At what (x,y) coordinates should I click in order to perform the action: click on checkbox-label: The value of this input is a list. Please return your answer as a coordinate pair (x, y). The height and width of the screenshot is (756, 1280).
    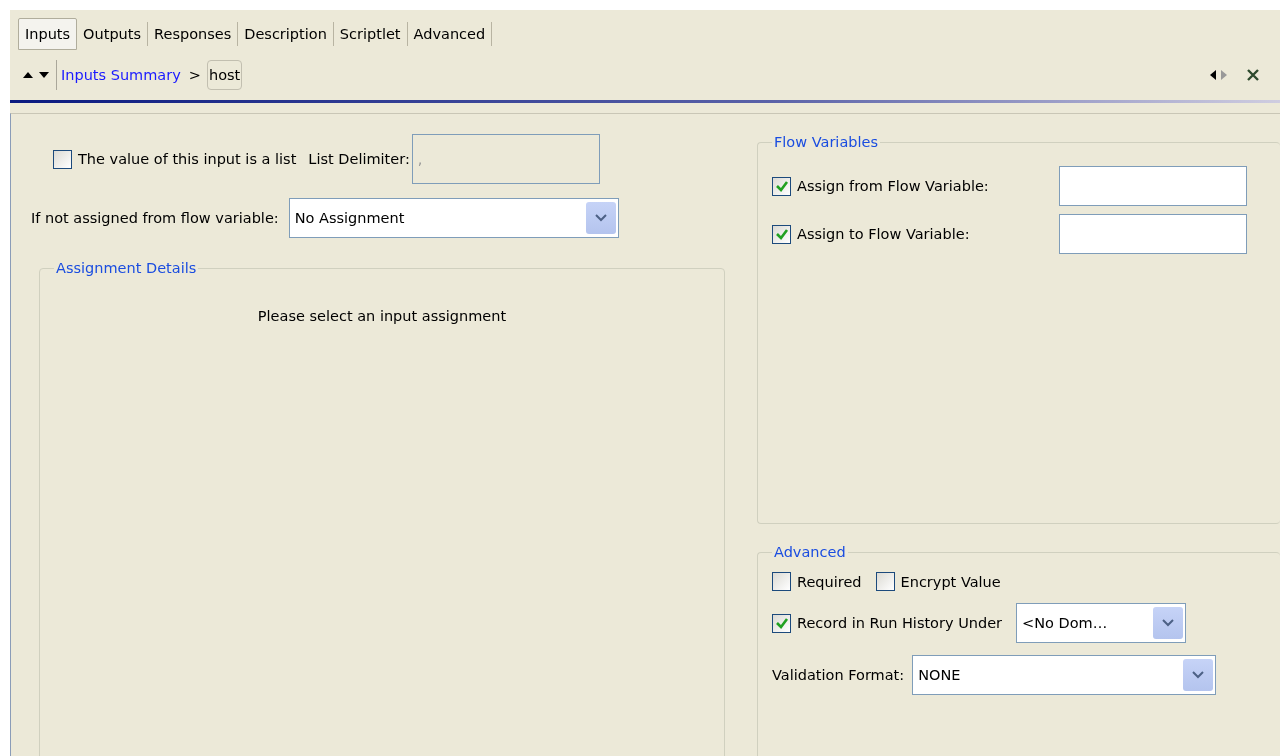
    Looking at the image, I should click on (187, 159).